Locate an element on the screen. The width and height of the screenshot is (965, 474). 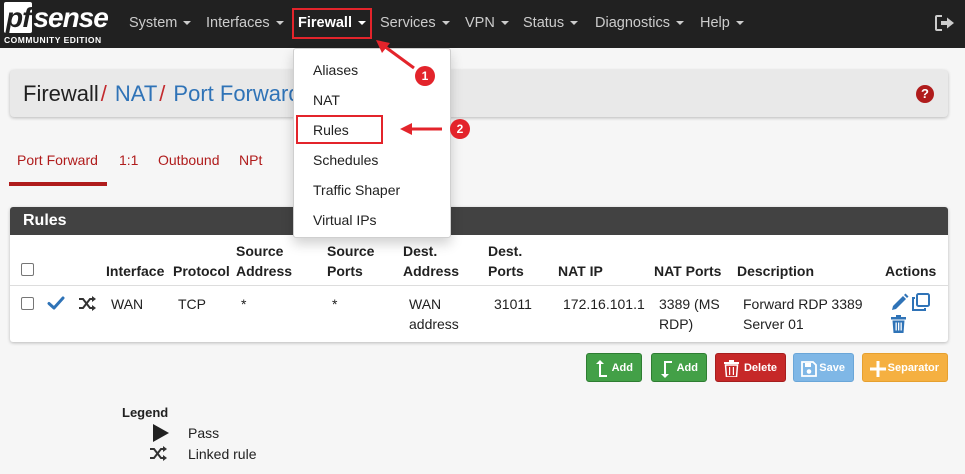
nav-system: System is located at coordinates (160, 24).